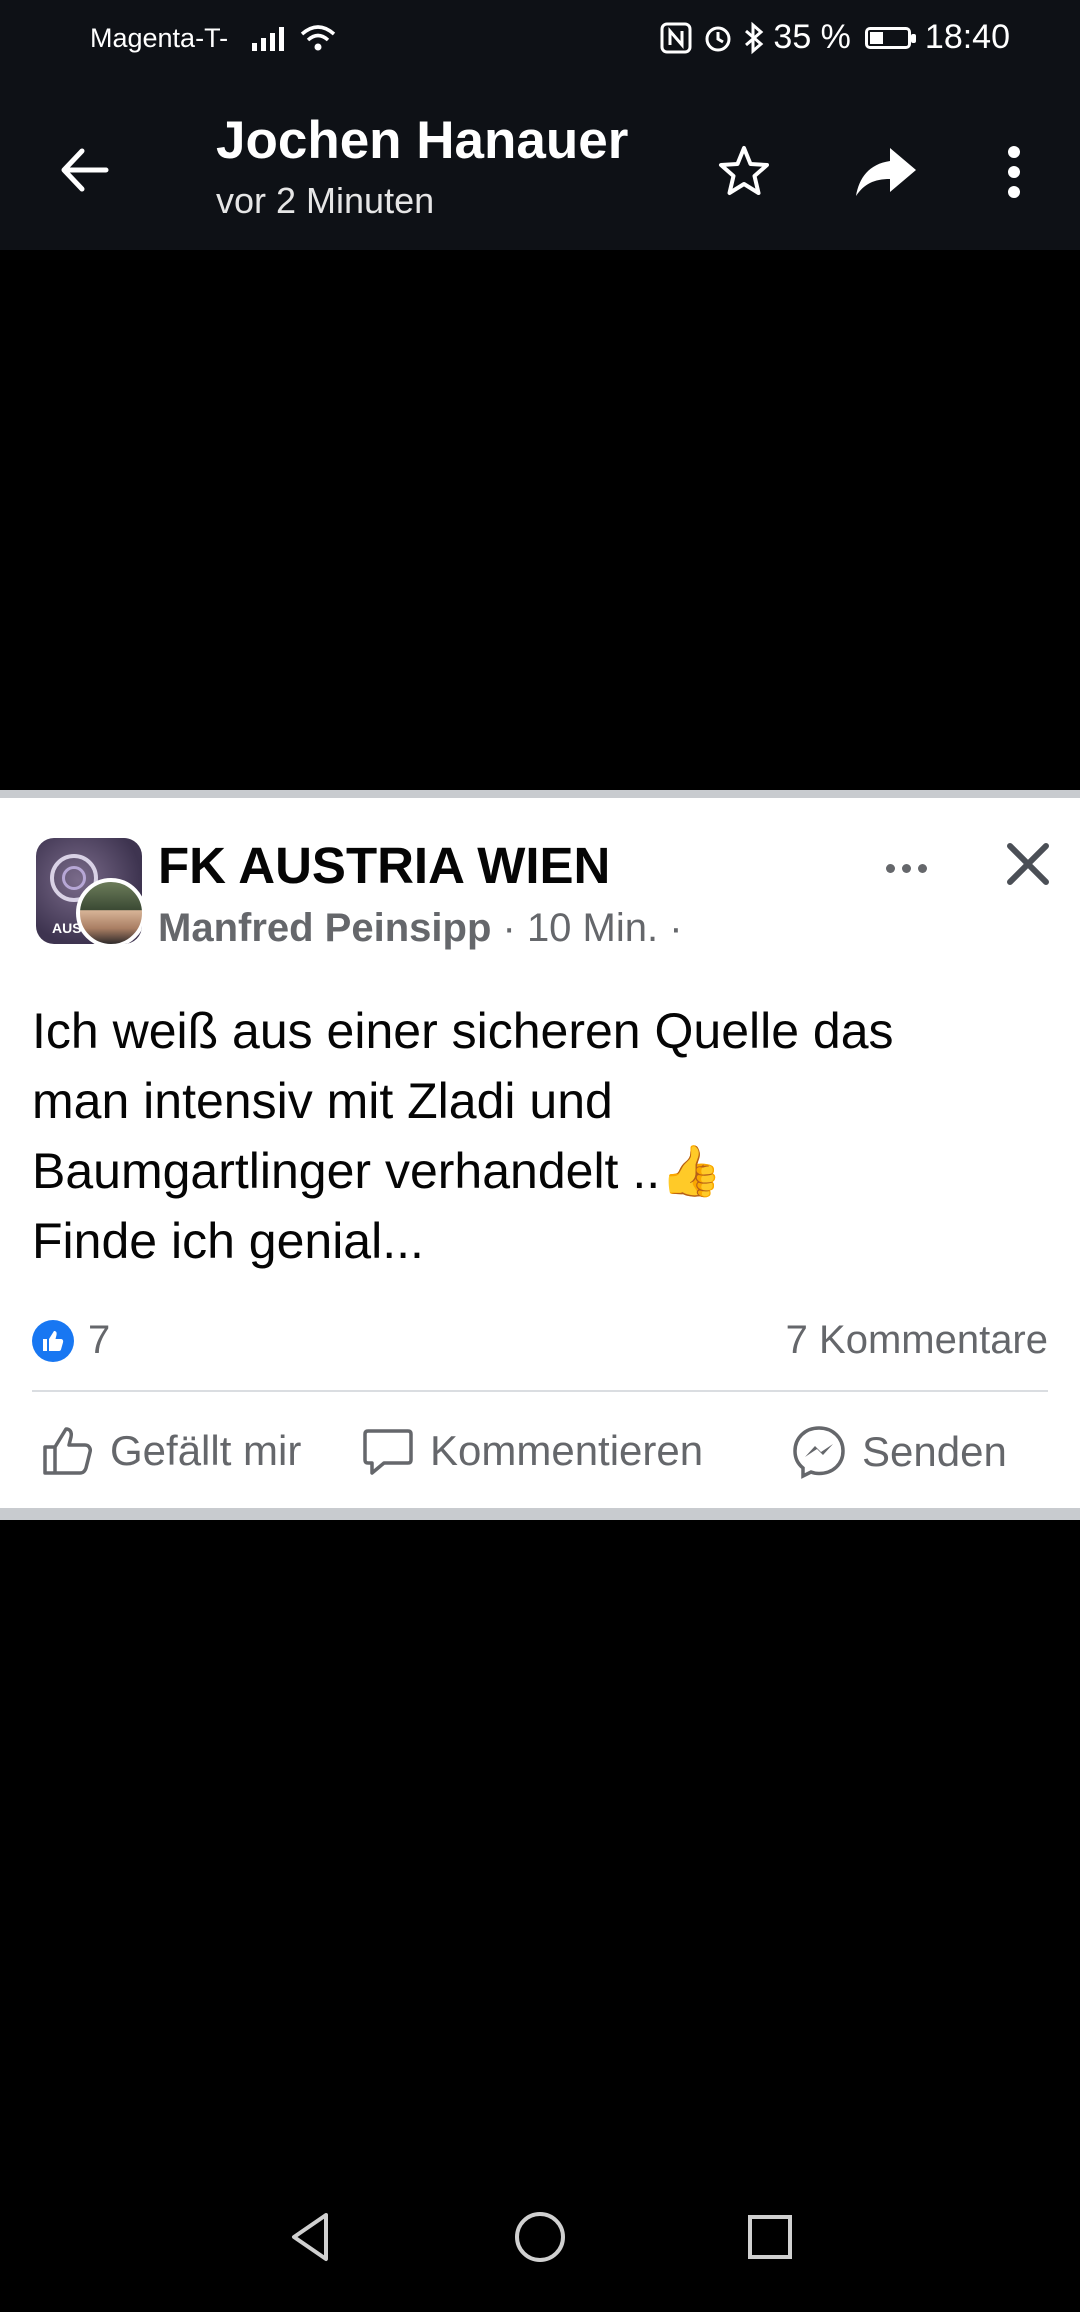 This screenshot has width=1080, height=2312. What do you see at coordinates (384, 865) in the screenshot?
I see `post-page-name: FK AUSTRIA WIEN` at bounding box center [384, 865].